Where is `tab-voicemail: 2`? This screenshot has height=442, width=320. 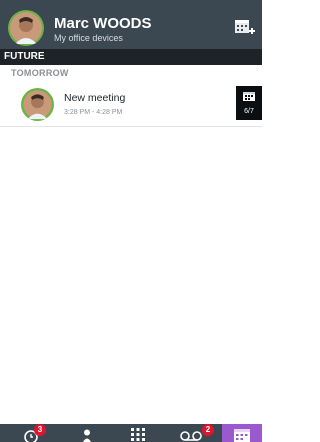 tab-voicemail: 2 is located at coordinates (196, 433).